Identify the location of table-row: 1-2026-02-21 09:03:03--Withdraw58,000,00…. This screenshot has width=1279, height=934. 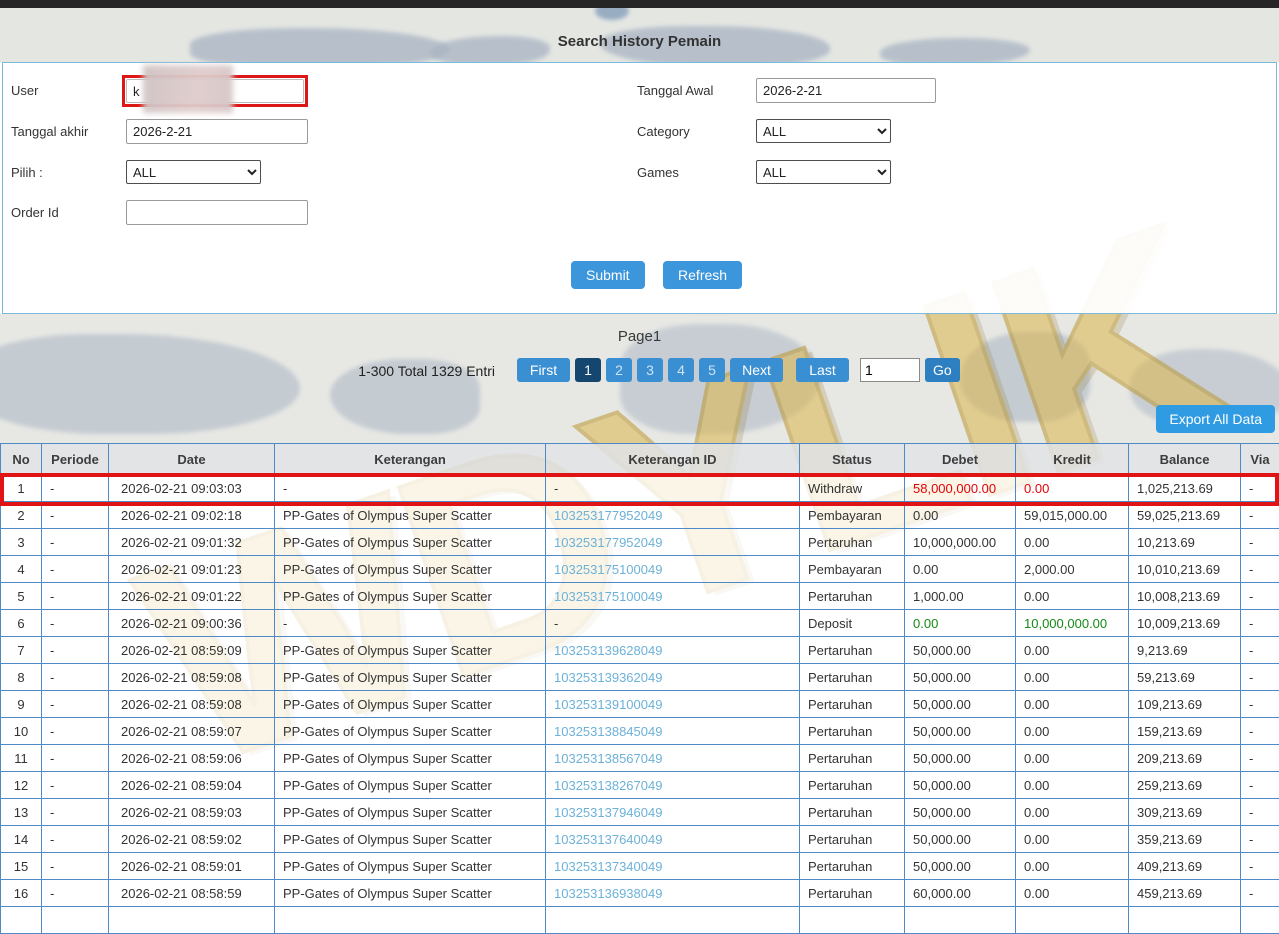
(640, 488).